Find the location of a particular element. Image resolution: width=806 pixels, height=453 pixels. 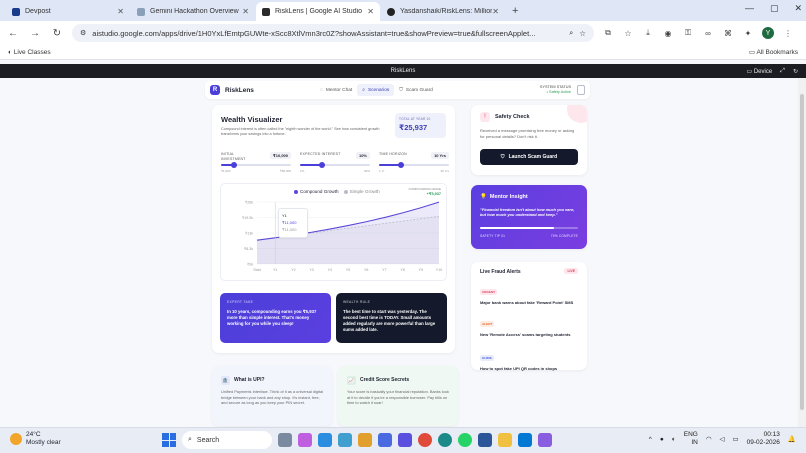

page-scrollbar is located at coordinates (802, 252).